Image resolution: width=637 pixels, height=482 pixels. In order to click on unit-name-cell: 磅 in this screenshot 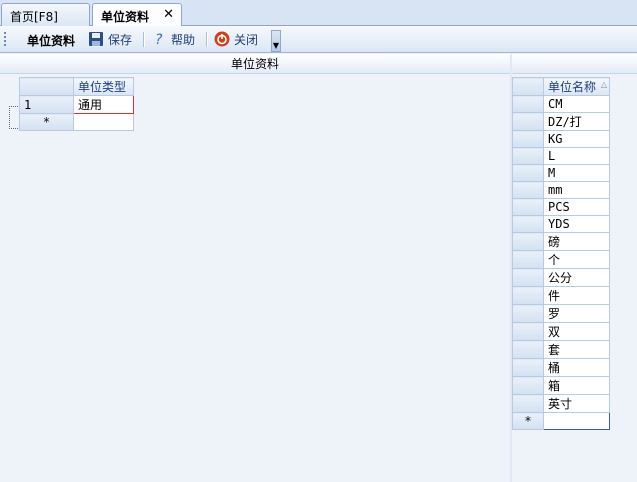, I will do `click(576, 241)`.